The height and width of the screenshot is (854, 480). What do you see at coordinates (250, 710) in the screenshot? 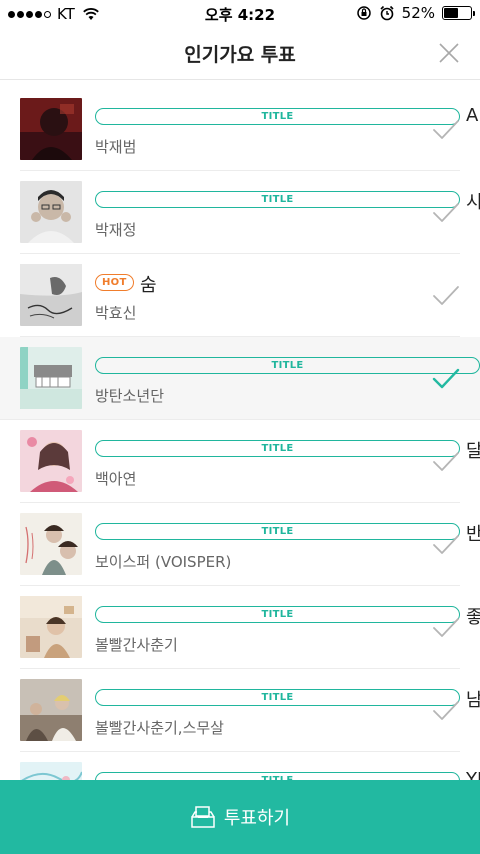
I see `song-row: TITLE 남이 될 수 있을까볼빨간사춘기,스무살` at bounding box center [250, 710].